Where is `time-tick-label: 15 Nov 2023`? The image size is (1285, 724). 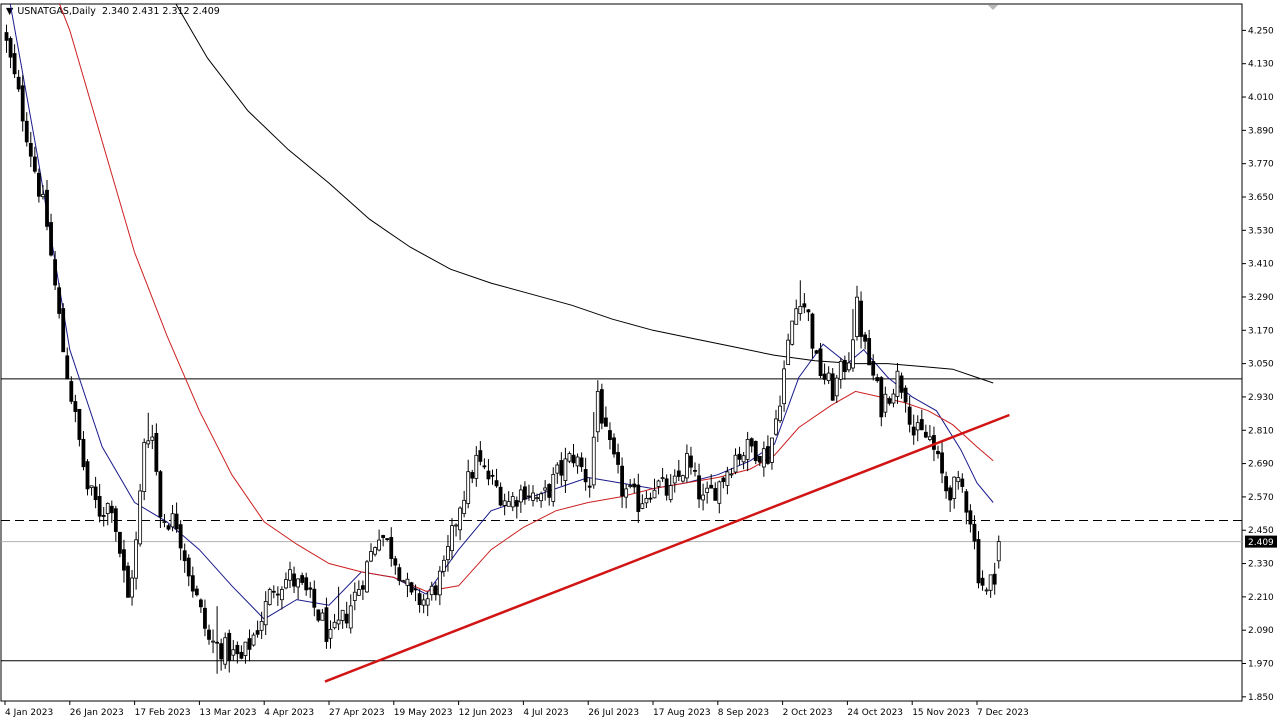
time-tick-label: 15 Nov 2023 is located at coordinates (941, 713).